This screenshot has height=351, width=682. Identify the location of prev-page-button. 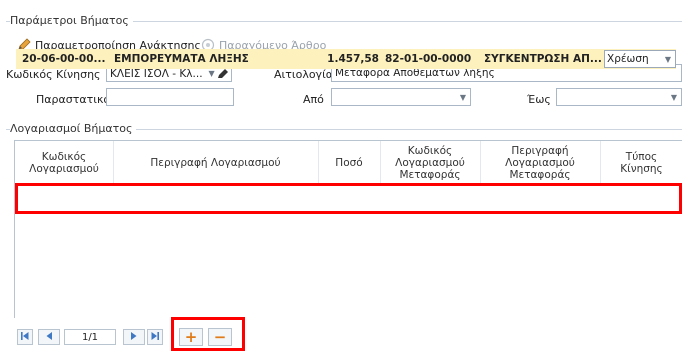
(49, 337).